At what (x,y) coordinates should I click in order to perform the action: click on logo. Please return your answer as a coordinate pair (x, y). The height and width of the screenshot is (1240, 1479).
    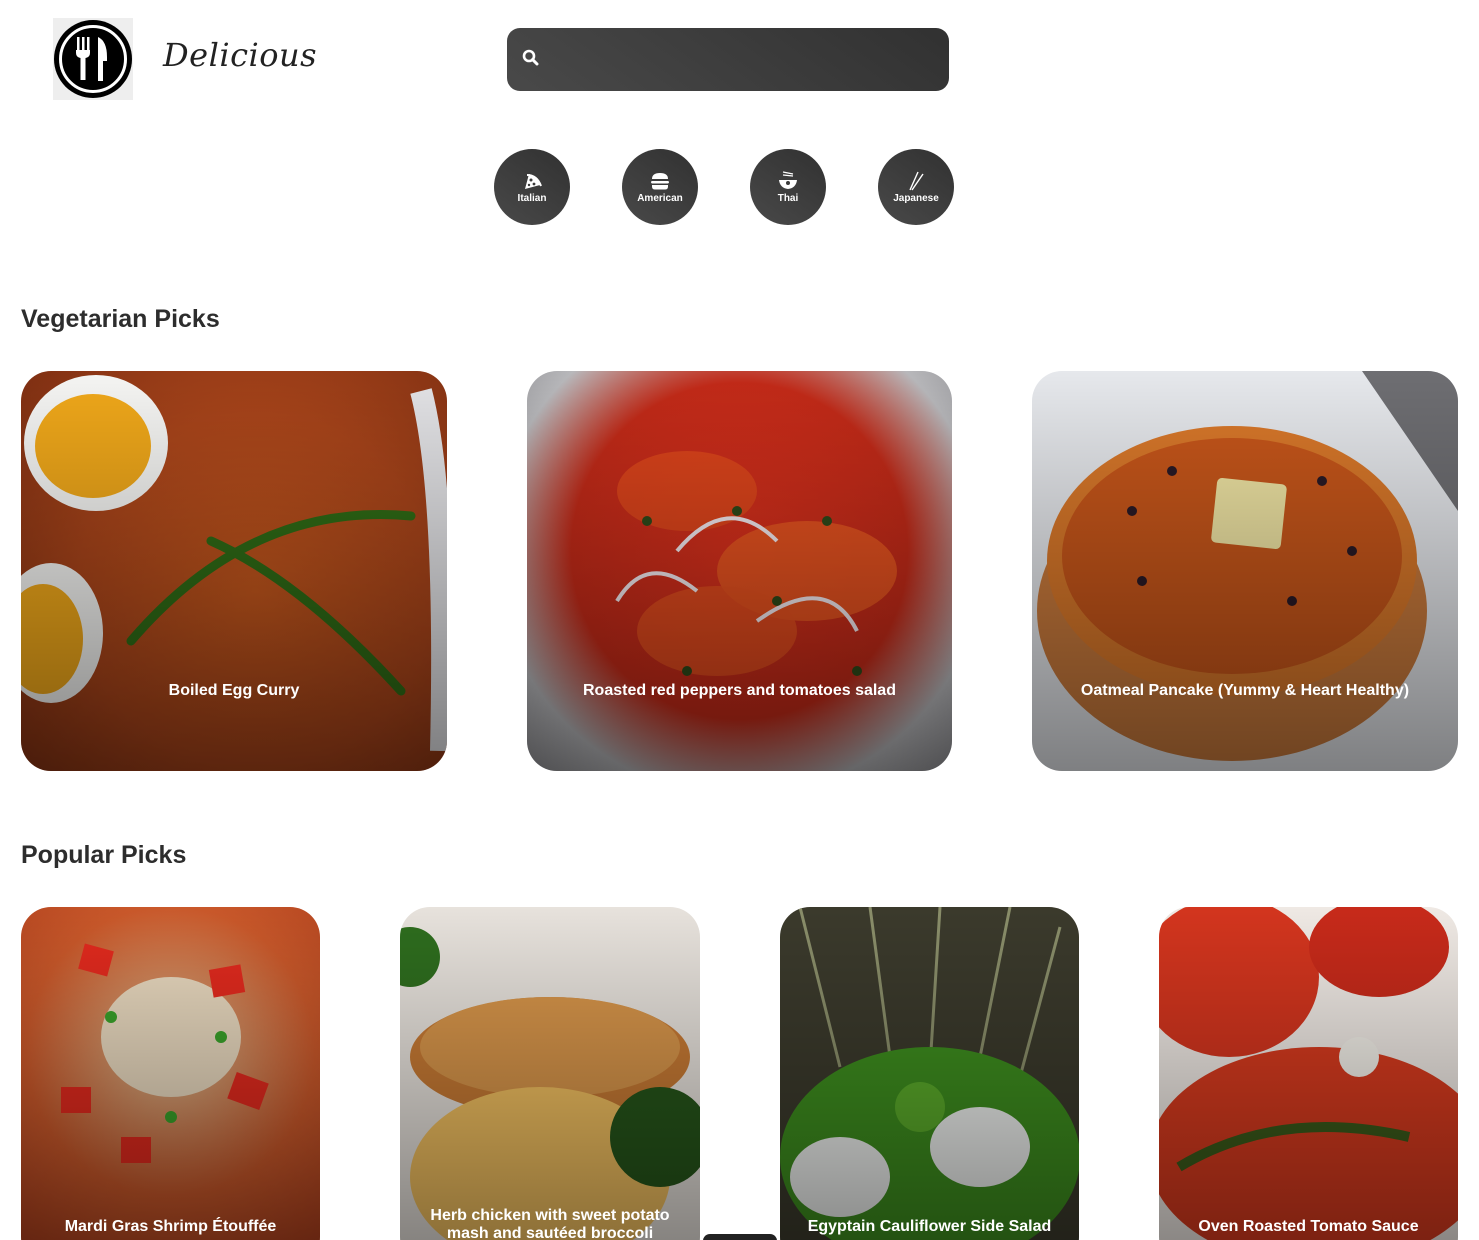
    Looking at the image, I should click on (93, 59).